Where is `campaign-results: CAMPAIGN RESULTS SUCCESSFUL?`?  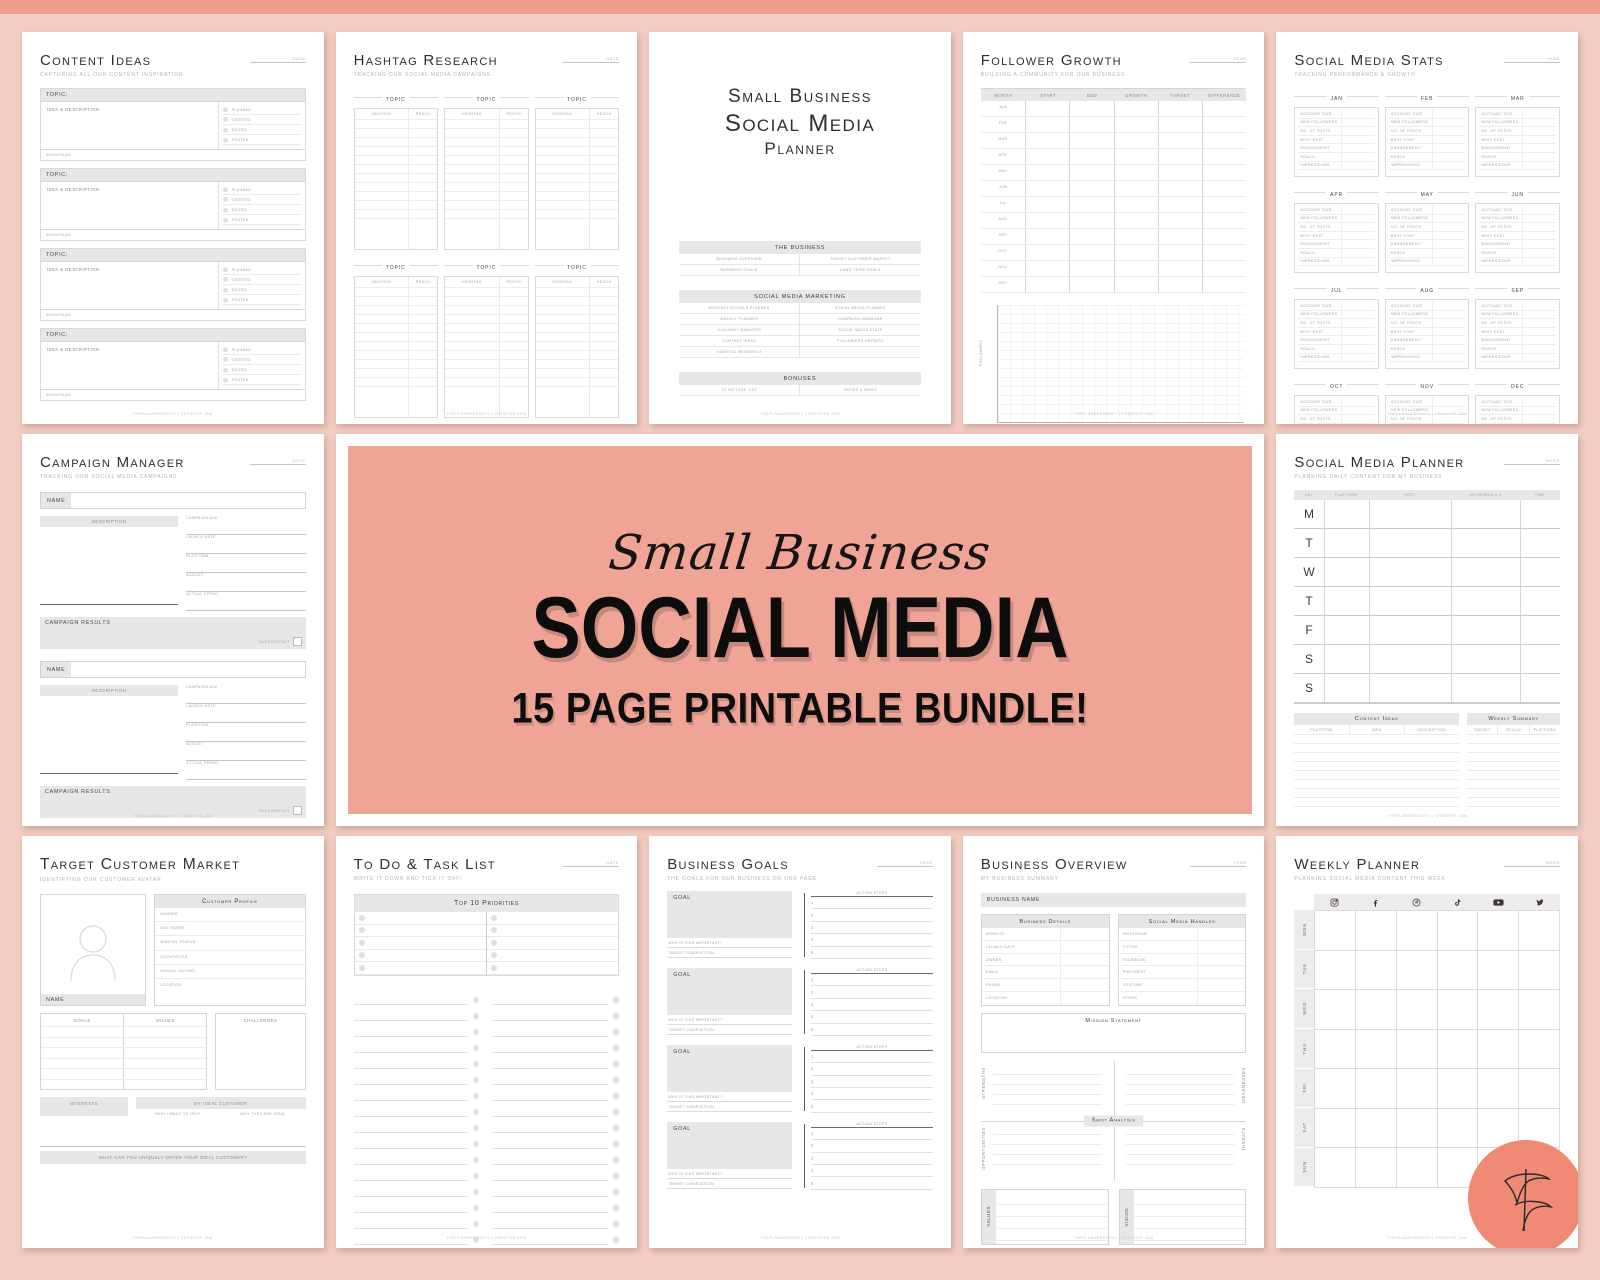 campaign-results: CAMPAIGN RESULTS SUCCESSFUL? is located at coordinates (173, 633).